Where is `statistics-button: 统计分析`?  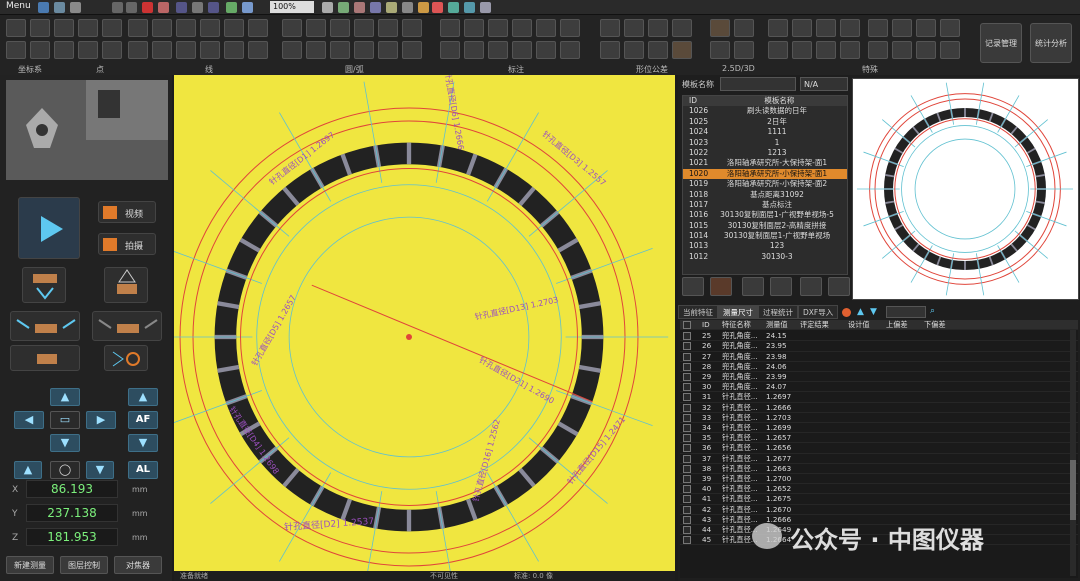
statistics-button: 统计分析 is located at coordinates (1051, 43).